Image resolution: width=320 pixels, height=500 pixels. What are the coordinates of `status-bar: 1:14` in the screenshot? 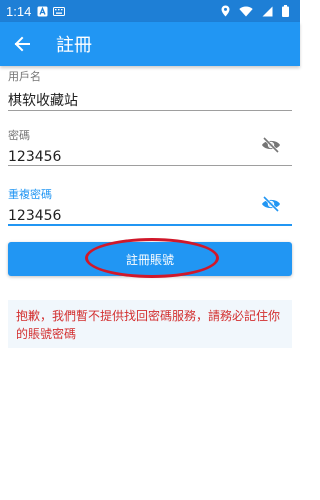 It's located at (150, 11).